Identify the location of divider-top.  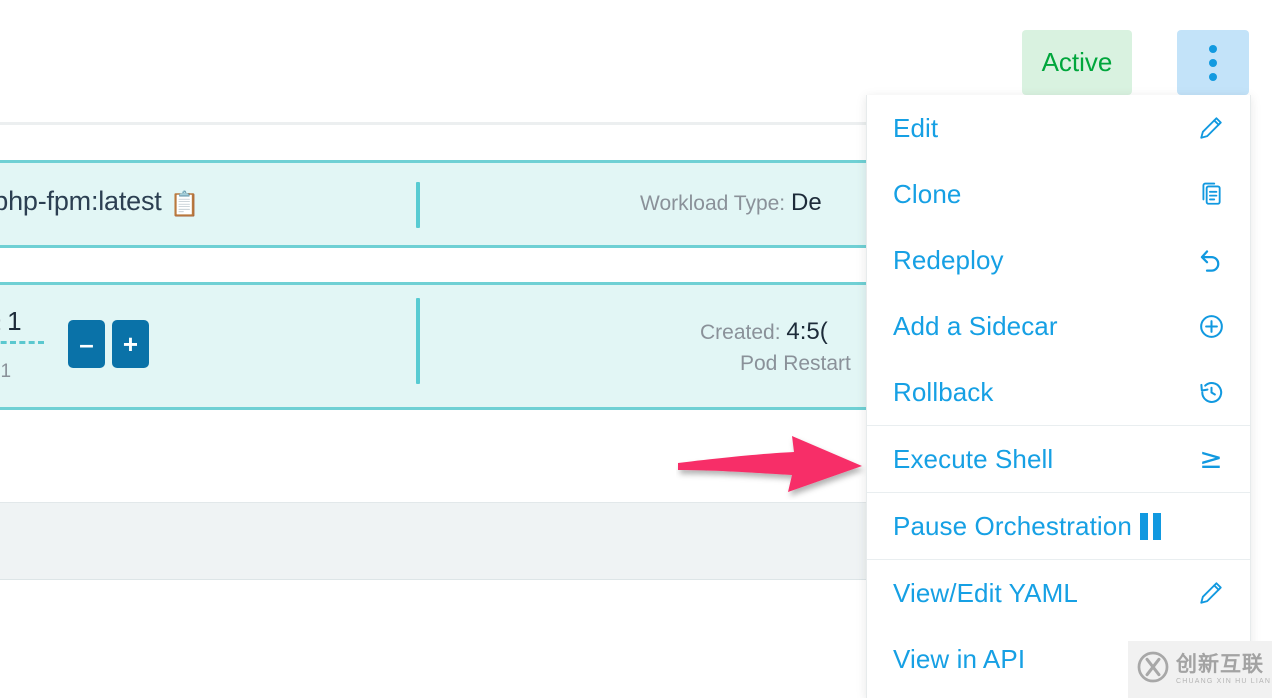
(440, 123).